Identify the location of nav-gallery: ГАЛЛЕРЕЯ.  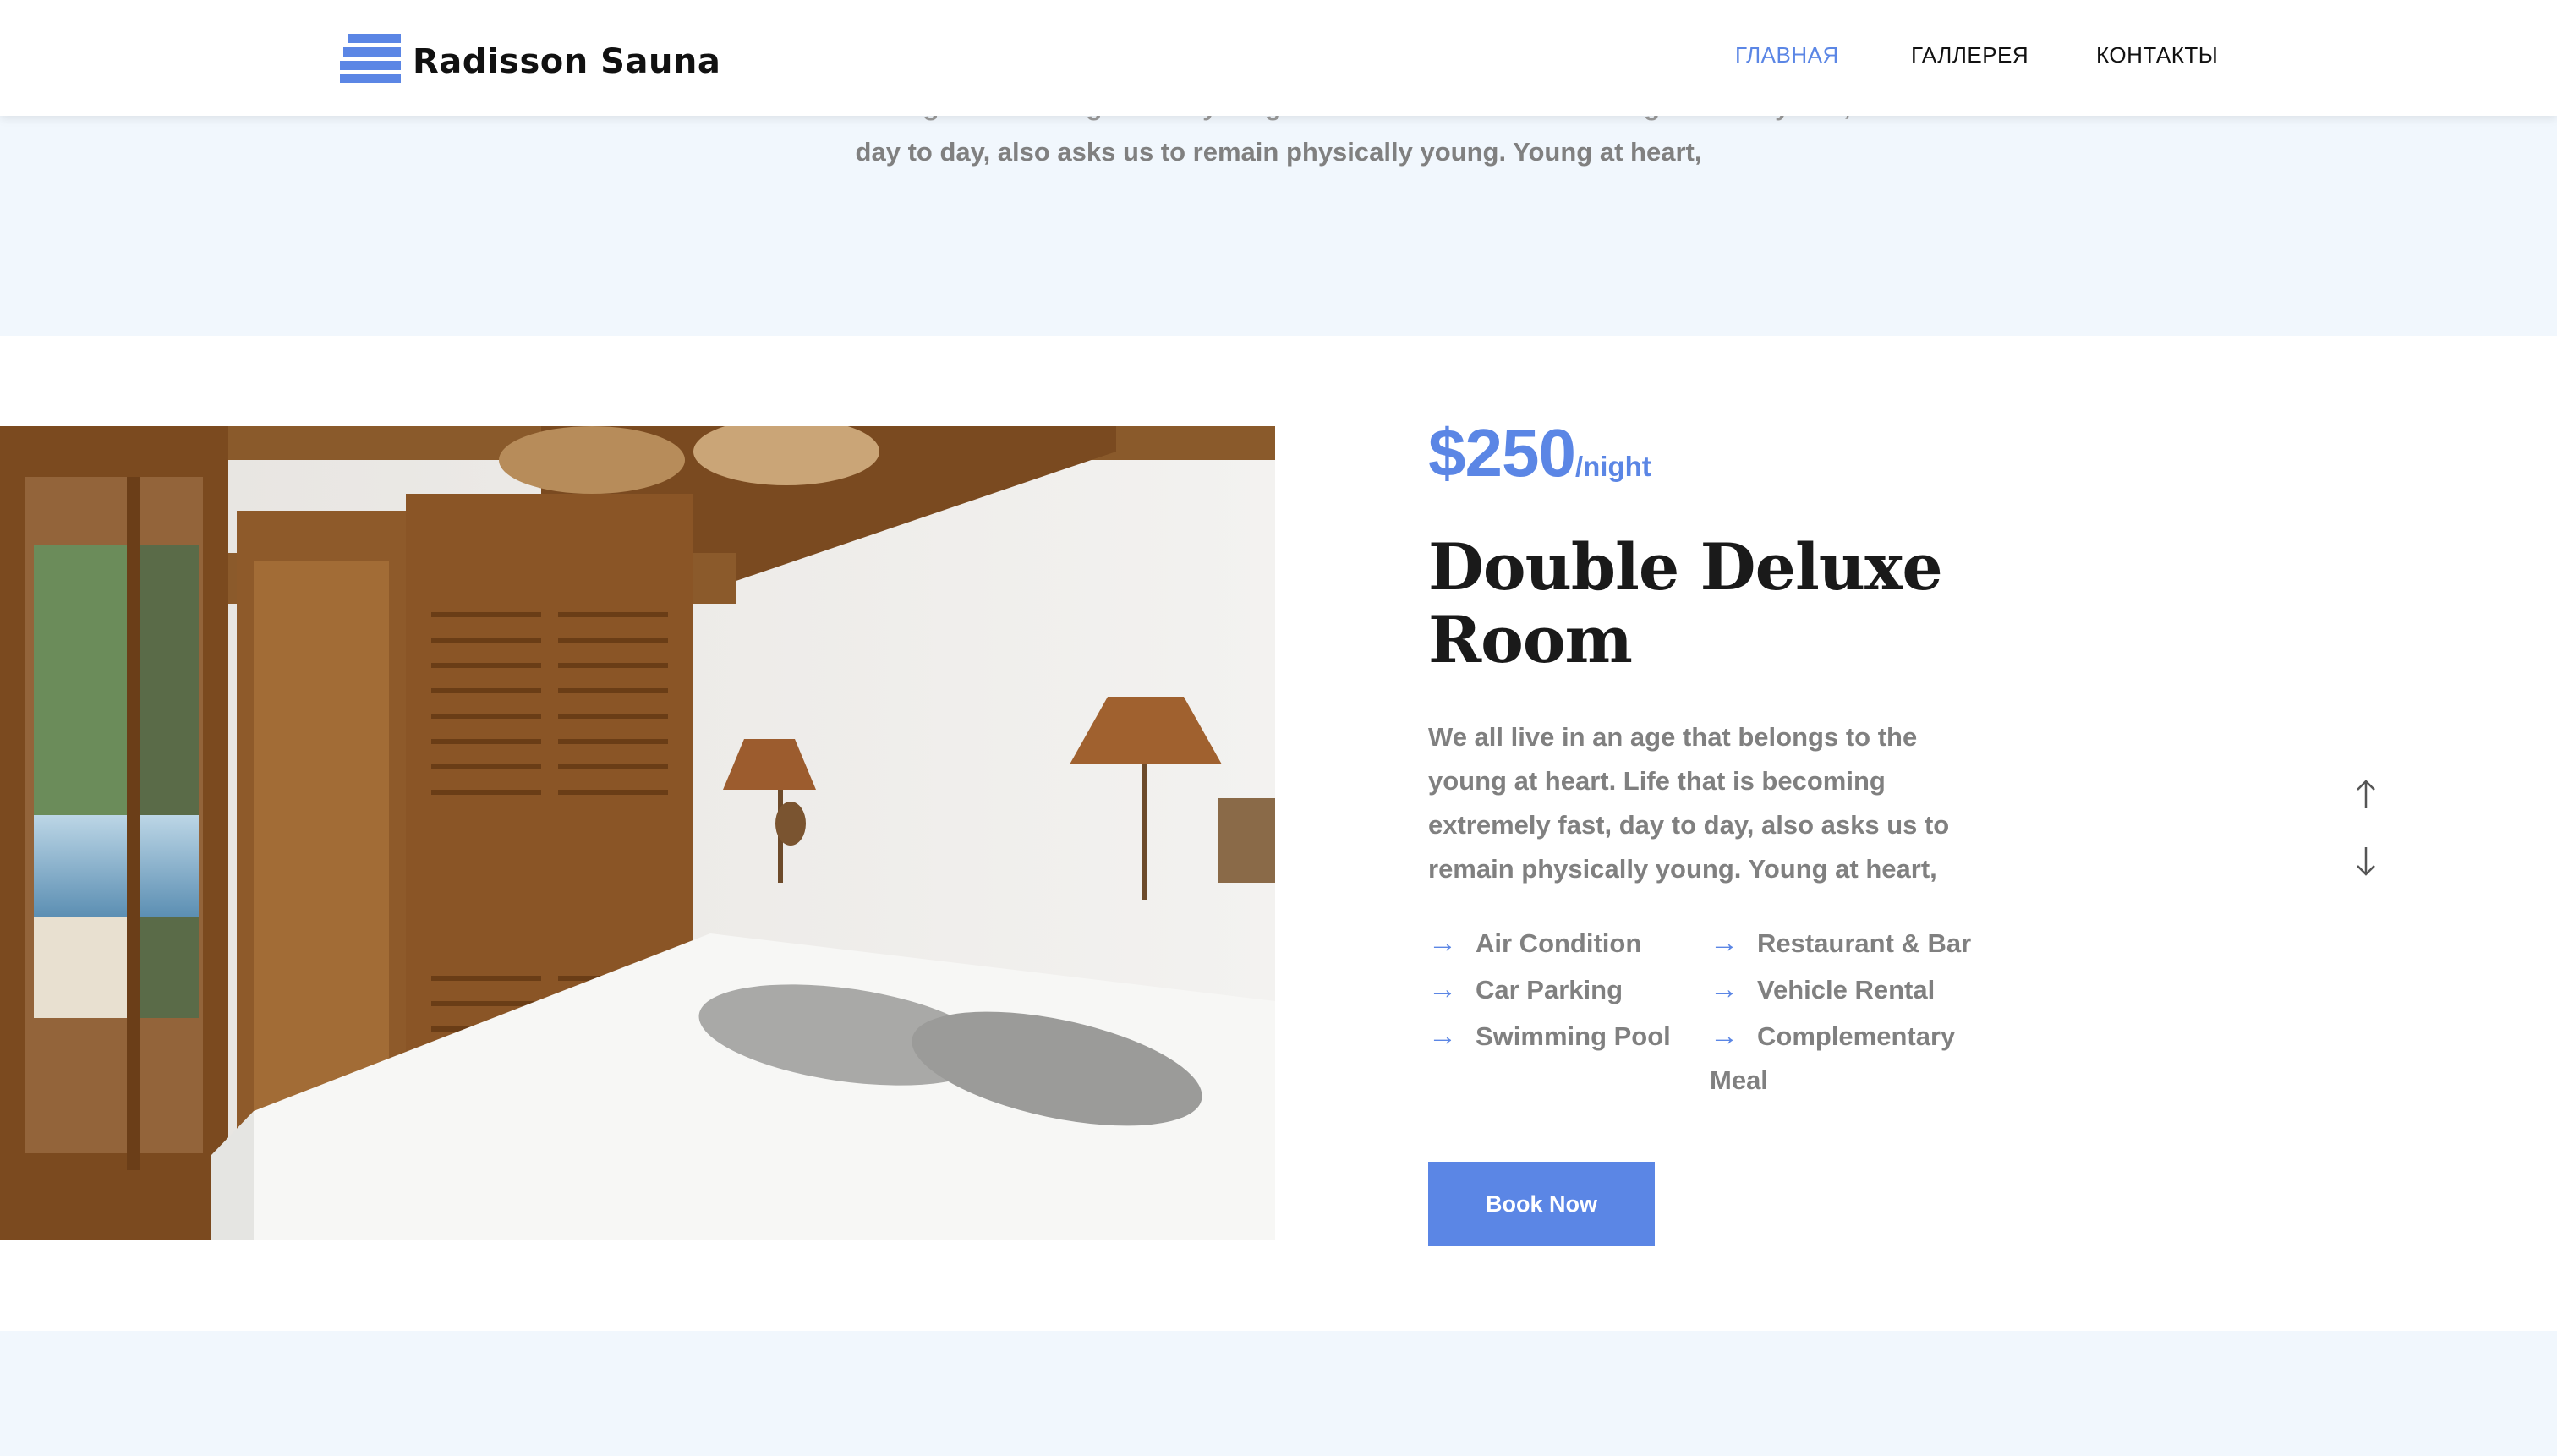
(1970, 55).